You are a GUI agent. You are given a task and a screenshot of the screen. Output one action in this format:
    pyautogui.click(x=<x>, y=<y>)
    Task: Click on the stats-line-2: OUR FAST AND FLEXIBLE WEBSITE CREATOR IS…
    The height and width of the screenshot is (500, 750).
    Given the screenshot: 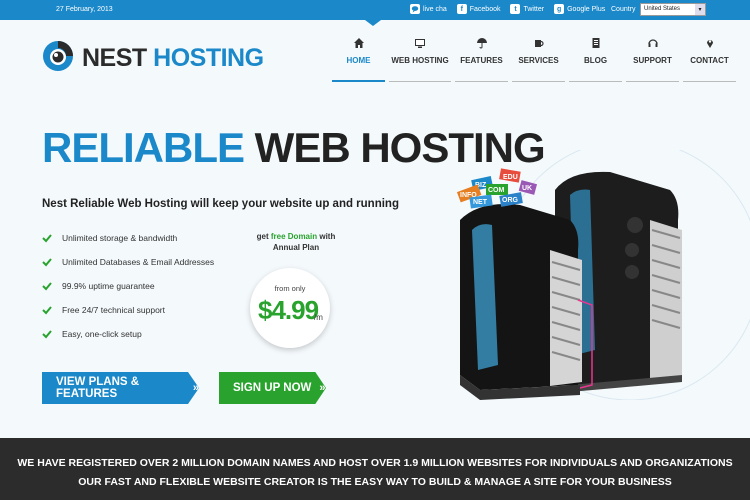 What is the action you would take?
    pyautogui.click(x=375, y=482)
    